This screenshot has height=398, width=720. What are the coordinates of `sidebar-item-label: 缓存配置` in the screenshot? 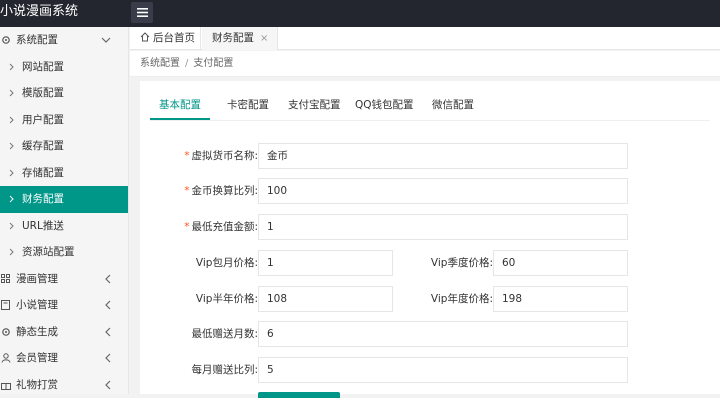 It's located at (43, 146).